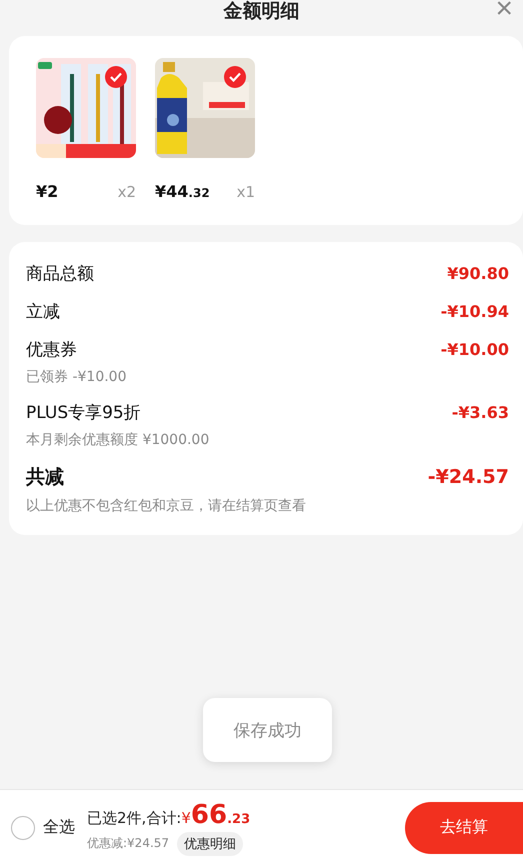 Image resolution: width=523 pixels, height=865 pixels. What do you see at coordinates (118, 440) in the screenshot?
I see `summary-note: 本月剩余优惠额度 ¥1000.00` at bounding box center [118, 440].